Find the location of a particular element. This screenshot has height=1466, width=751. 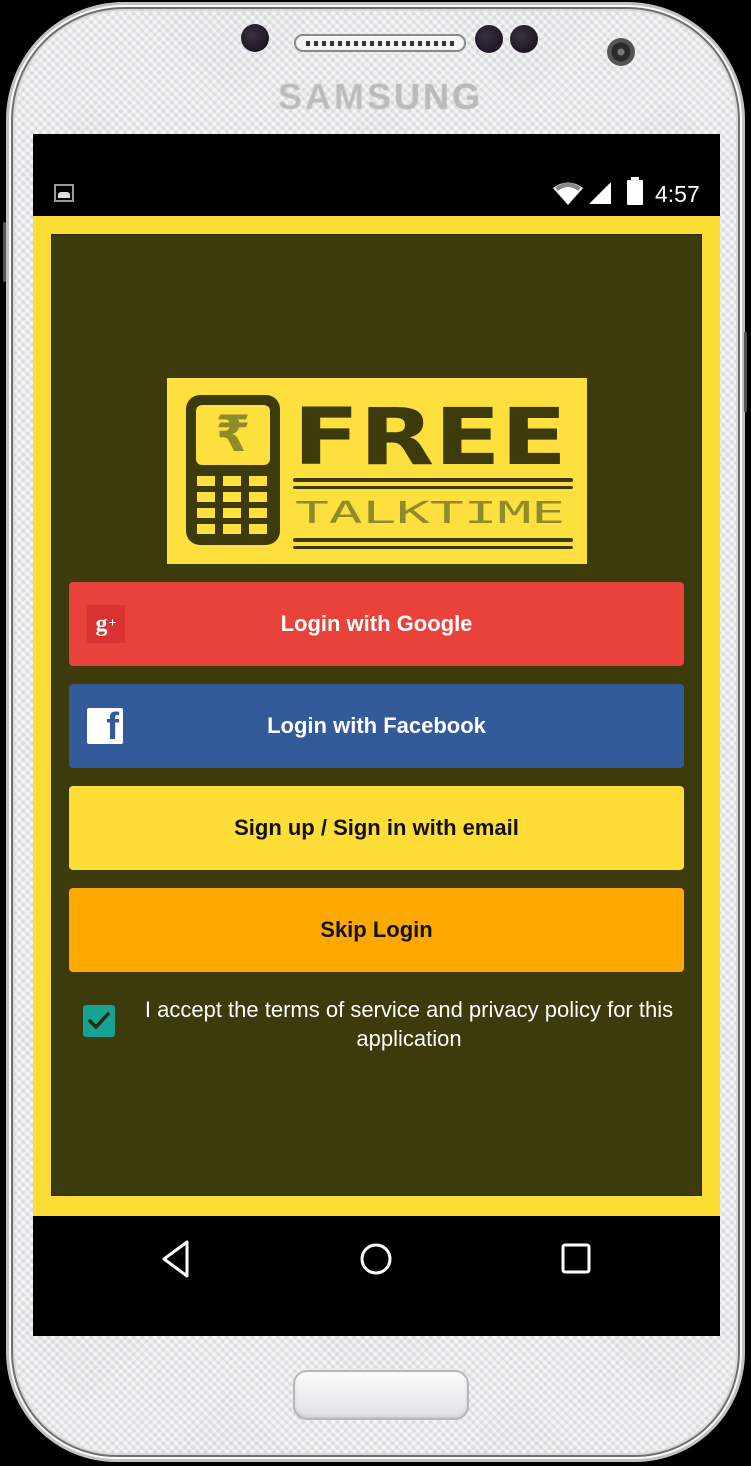

navigation-bar is located at coordinates (376, 1276).